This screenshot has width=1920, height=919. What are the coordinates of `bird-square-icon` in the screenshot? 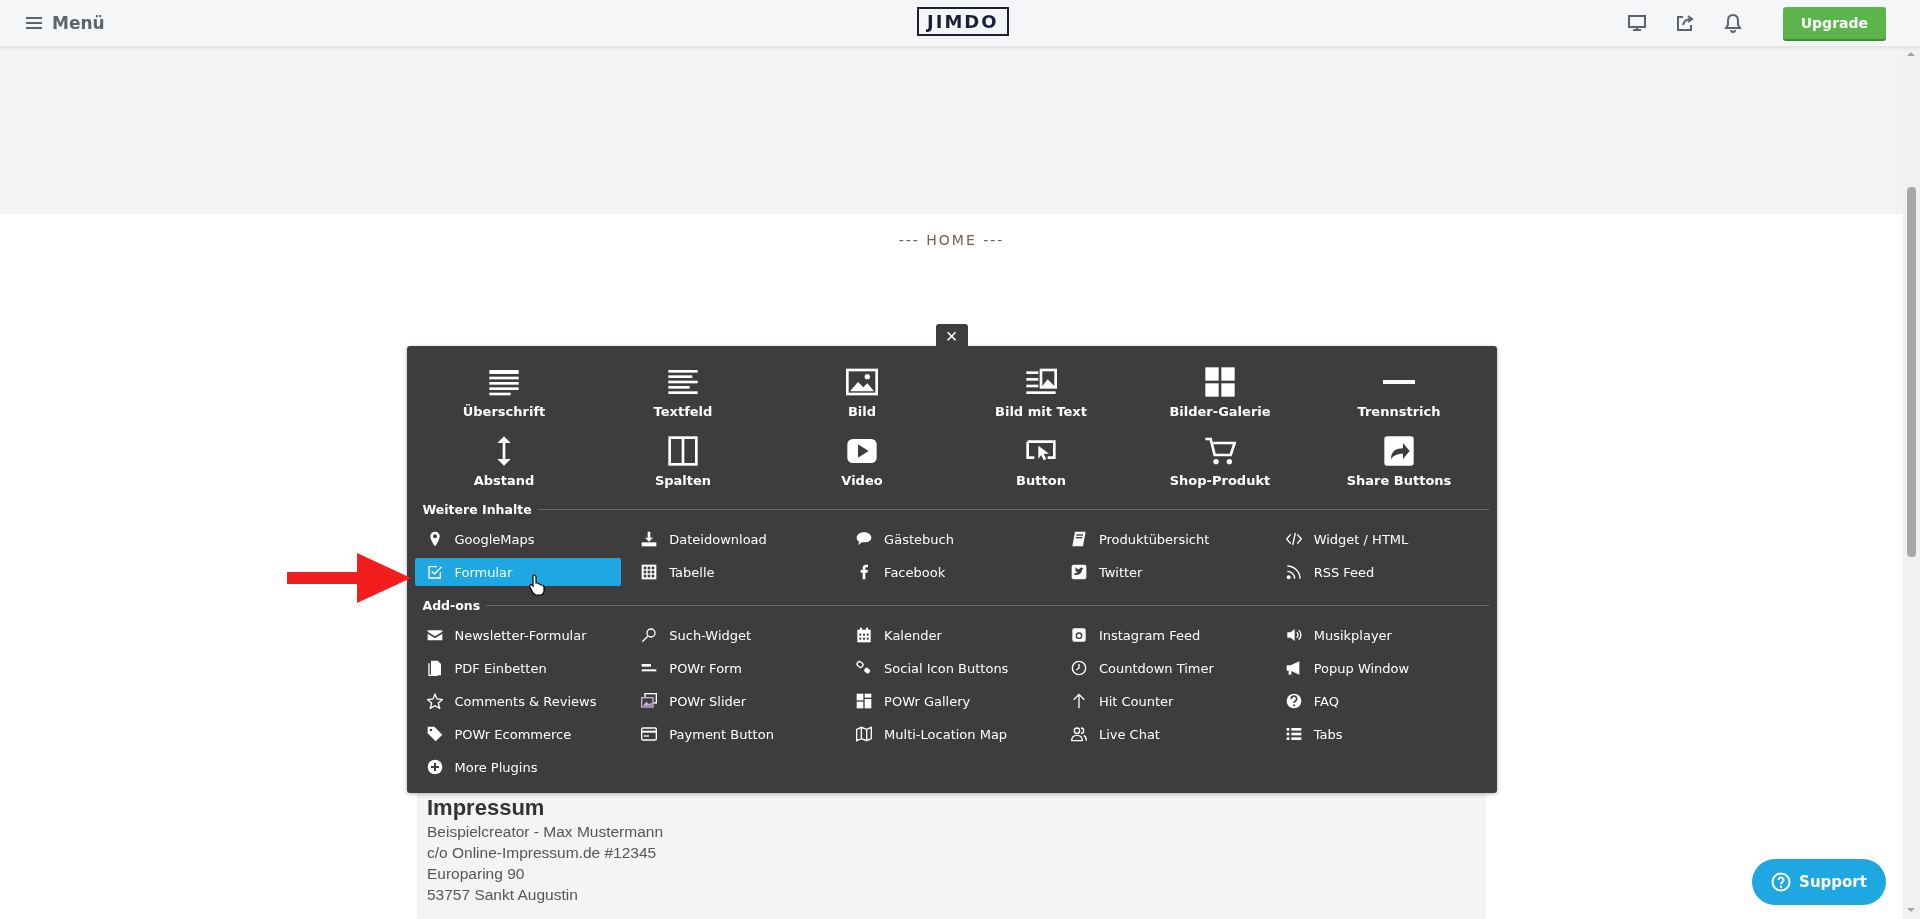 It's located at (1078, 572).